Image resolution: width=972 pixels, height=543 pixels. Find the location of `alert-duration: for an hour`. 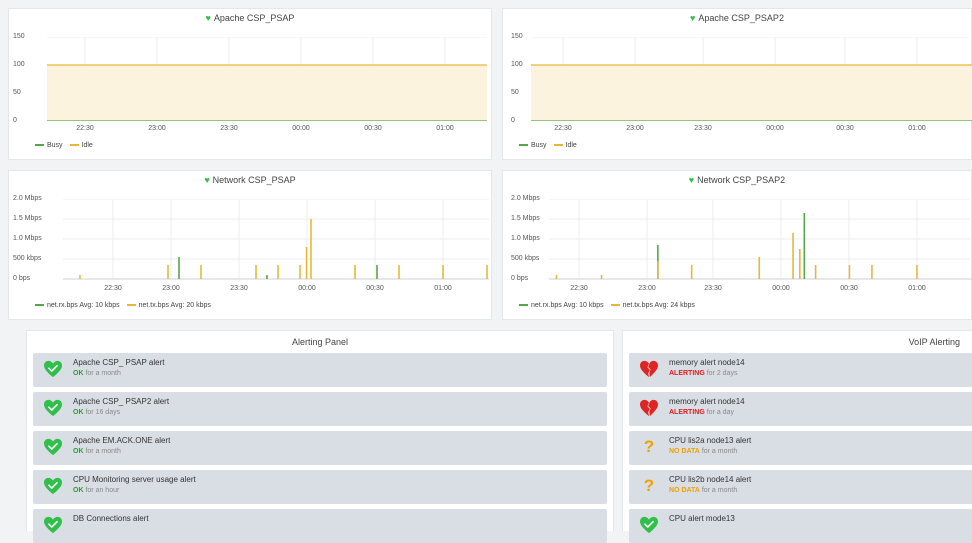

alert-duration: for an hour is located at coordinates (102, 490).